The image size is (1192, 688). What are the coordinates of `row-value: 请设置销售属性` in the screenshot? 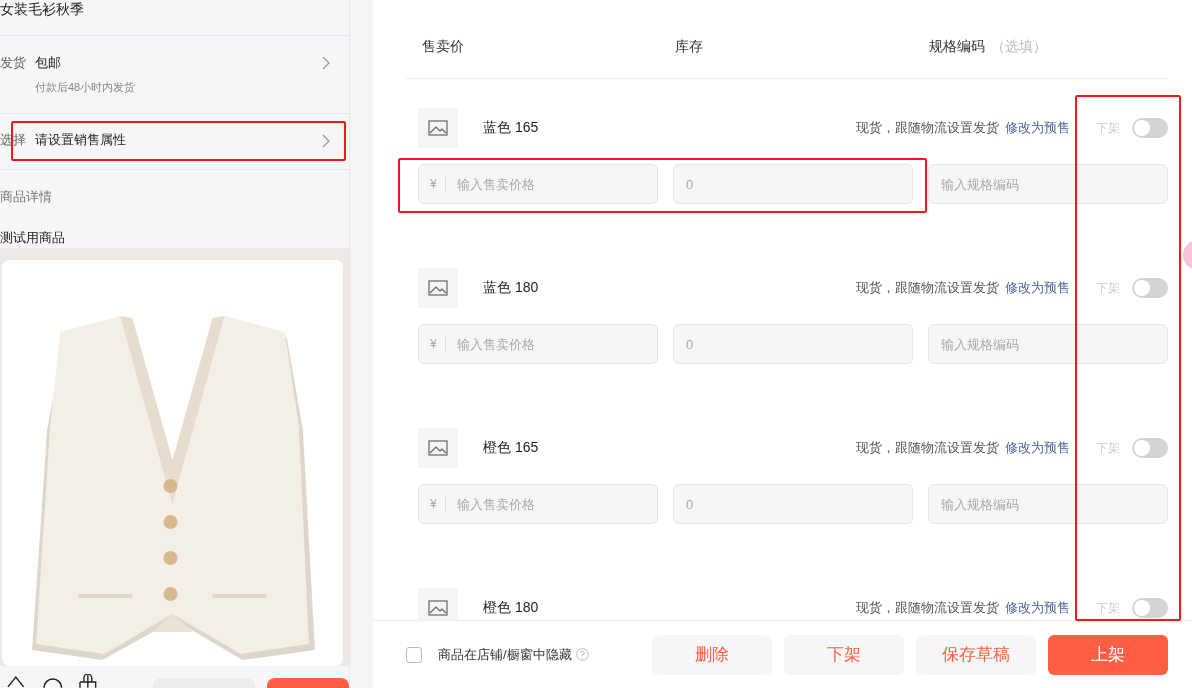 It's located at (81, 139).